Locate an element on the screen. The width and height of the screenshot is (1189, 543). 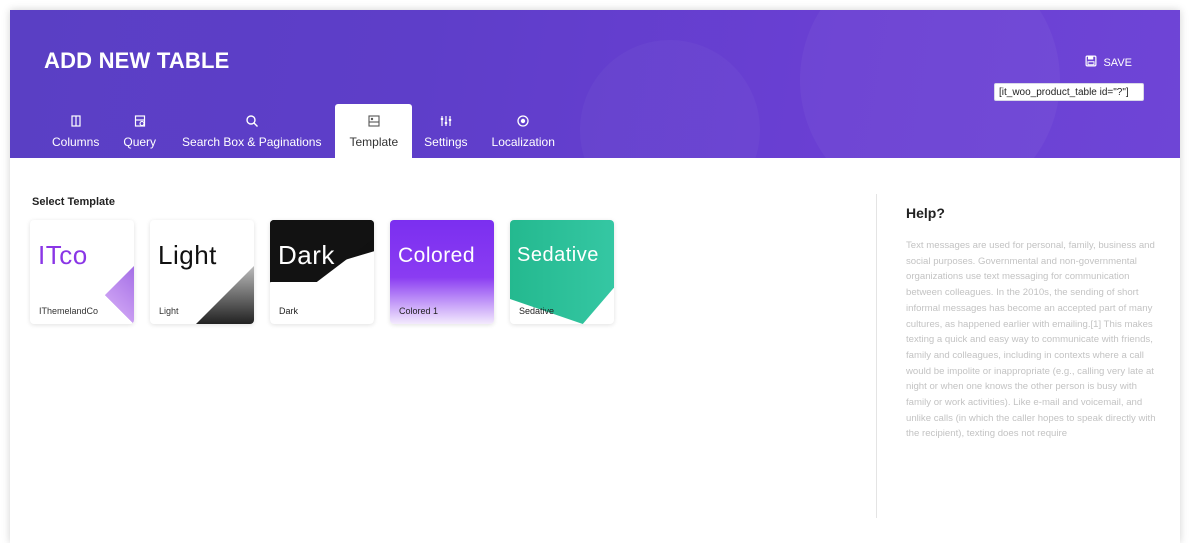
page-title: ADD NEW TABLE is located at coordinates (137, 60).